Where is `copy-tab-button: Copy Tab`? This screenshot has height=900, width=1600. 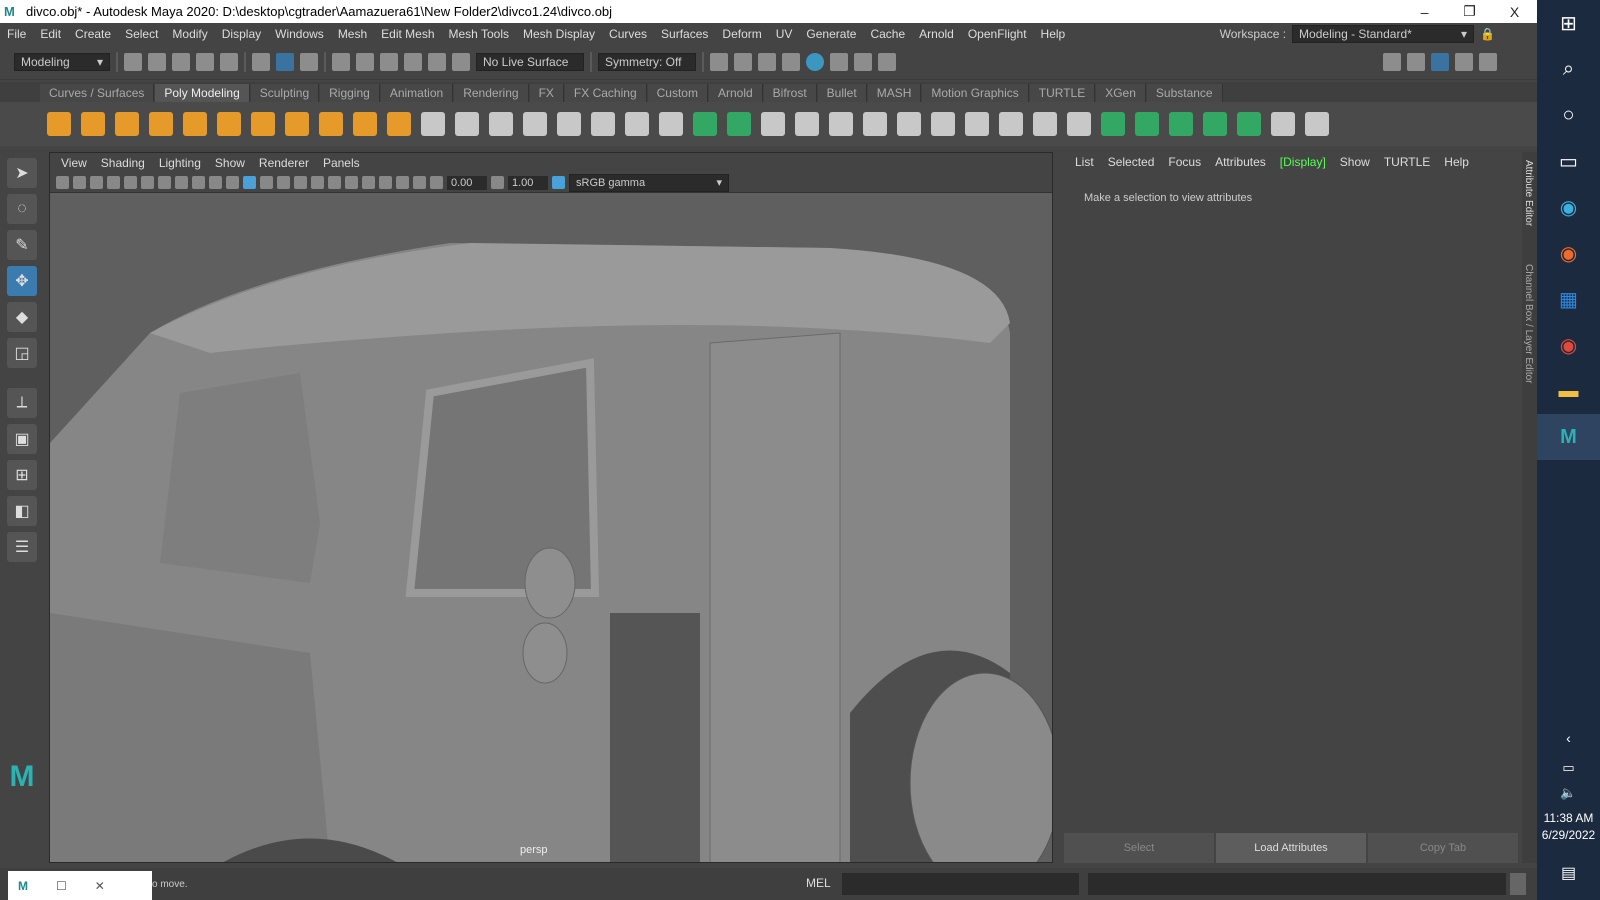
copy-tab-button: Copy Tab is located at coordinates (1443, 848).